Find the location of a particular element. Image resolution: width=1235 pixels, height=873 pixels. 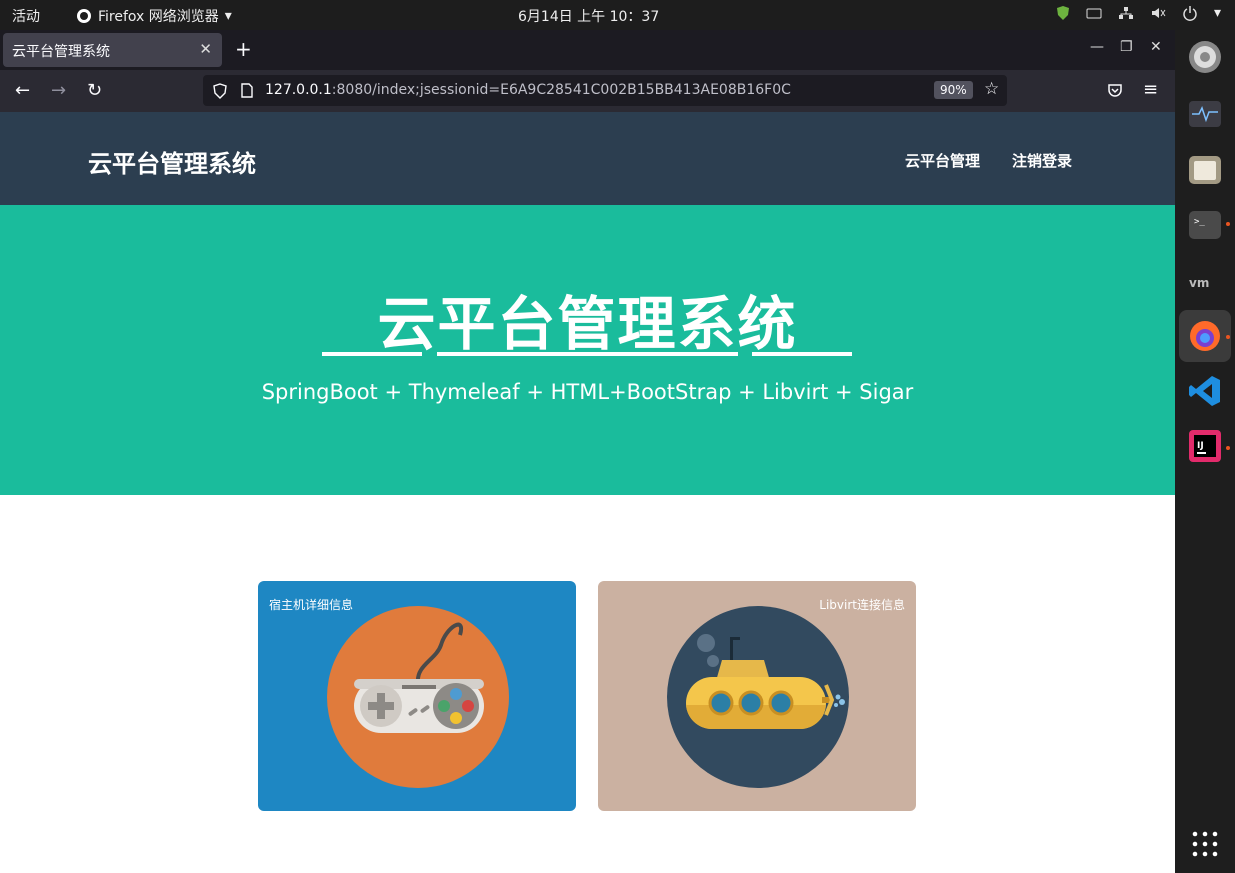

power-icon is located at coordinates (1190, 13).